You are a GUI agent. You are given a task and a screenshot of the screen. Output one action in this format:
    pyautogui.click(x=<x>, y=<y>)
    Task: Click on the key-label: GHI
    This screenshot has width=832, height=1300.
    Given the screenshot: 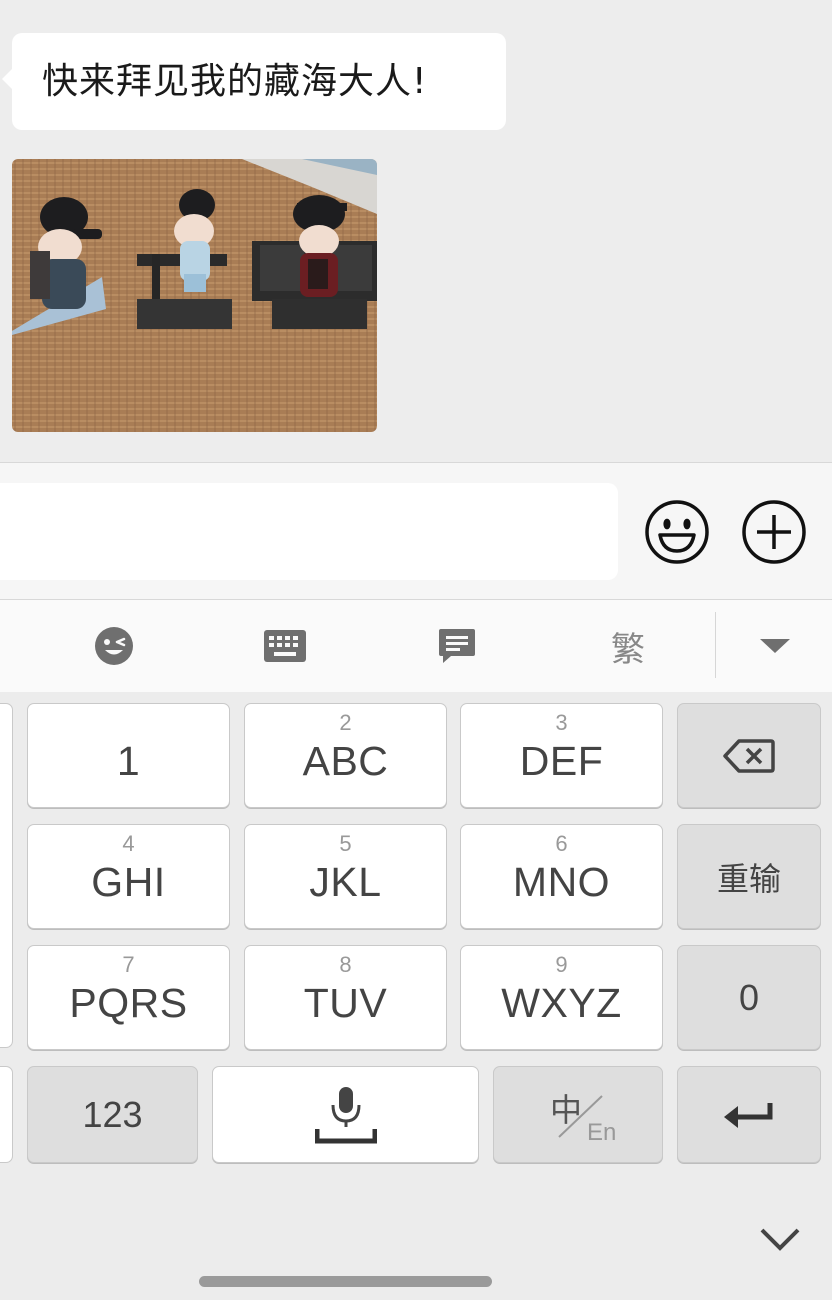 What is the action you would take?
    pyautogui.click(x=128, y=882)
    